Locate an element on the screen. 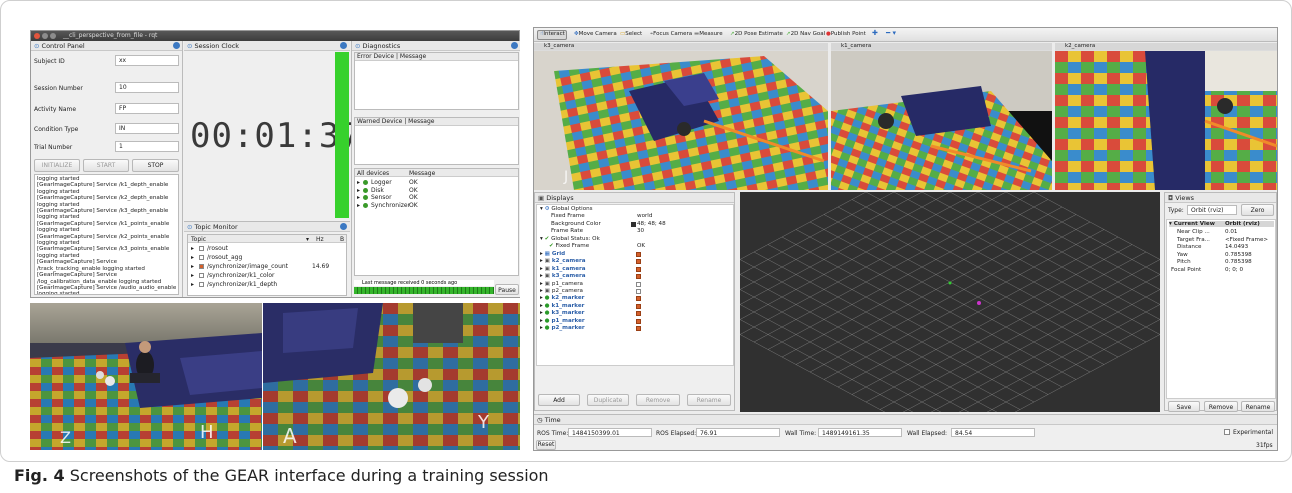 Image resolution: width=1292 pixels, height=493 pixels. duplicate-display-button: Duplicate is located at coordinates (608, 400).